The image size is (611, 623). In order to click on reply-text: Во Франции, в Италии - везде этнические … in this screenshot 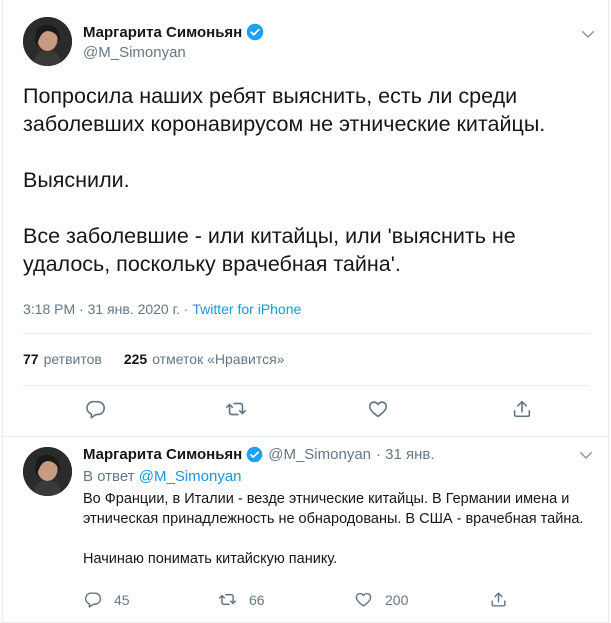, I will do `click(333, 529)`.